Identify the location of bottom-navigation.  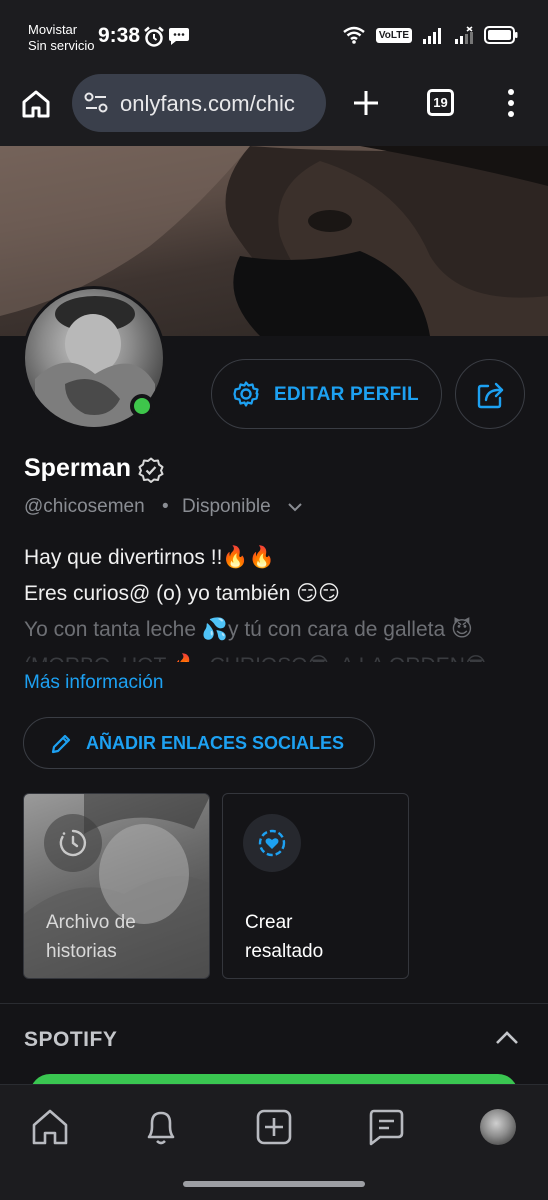
(274, 1142).